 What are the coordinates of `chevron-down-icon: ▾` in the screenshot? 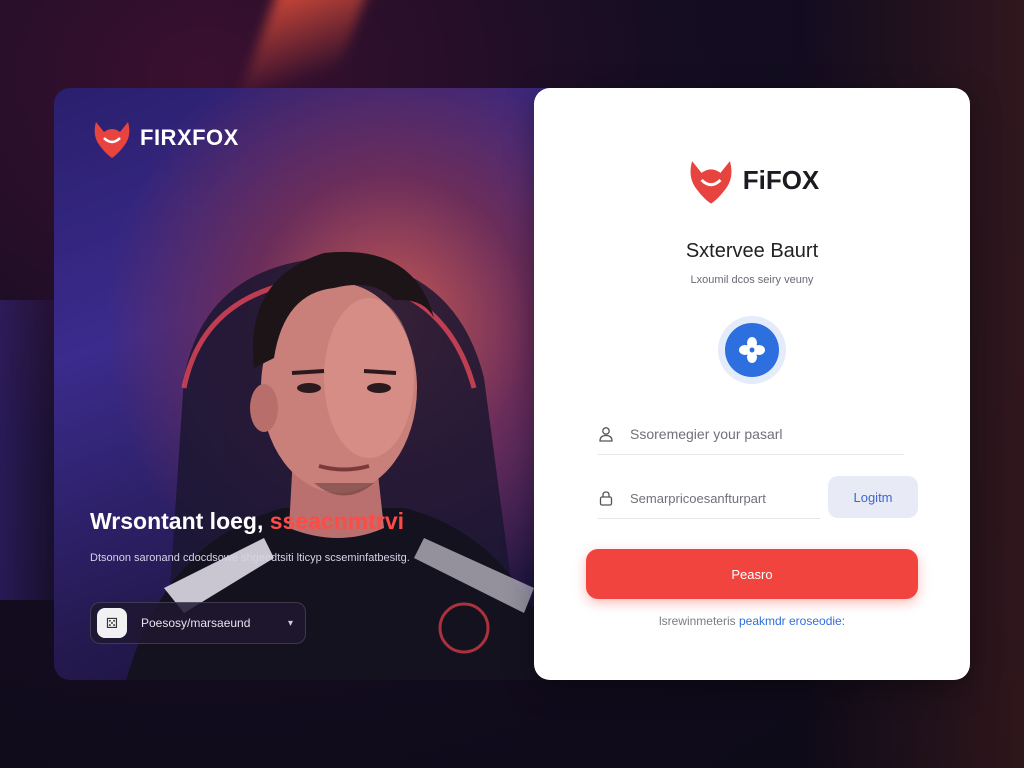 It's located at (290, 623).